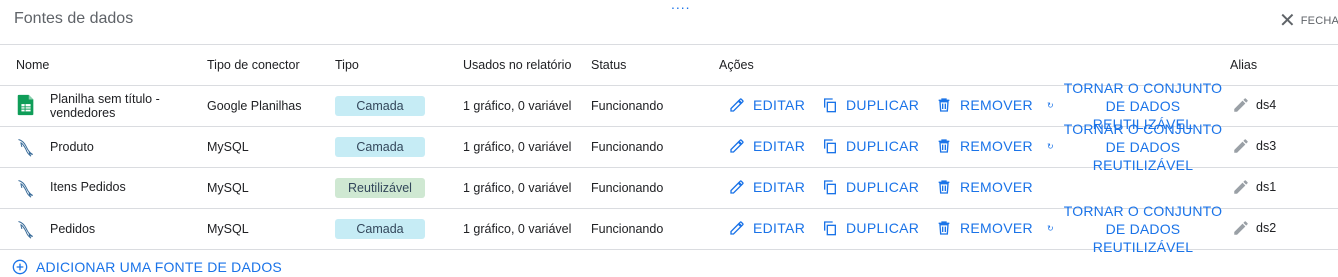  I want to click on add-data-source-label: ADICIONAR UMA FONTE DE DADOS, so click(159, 267).